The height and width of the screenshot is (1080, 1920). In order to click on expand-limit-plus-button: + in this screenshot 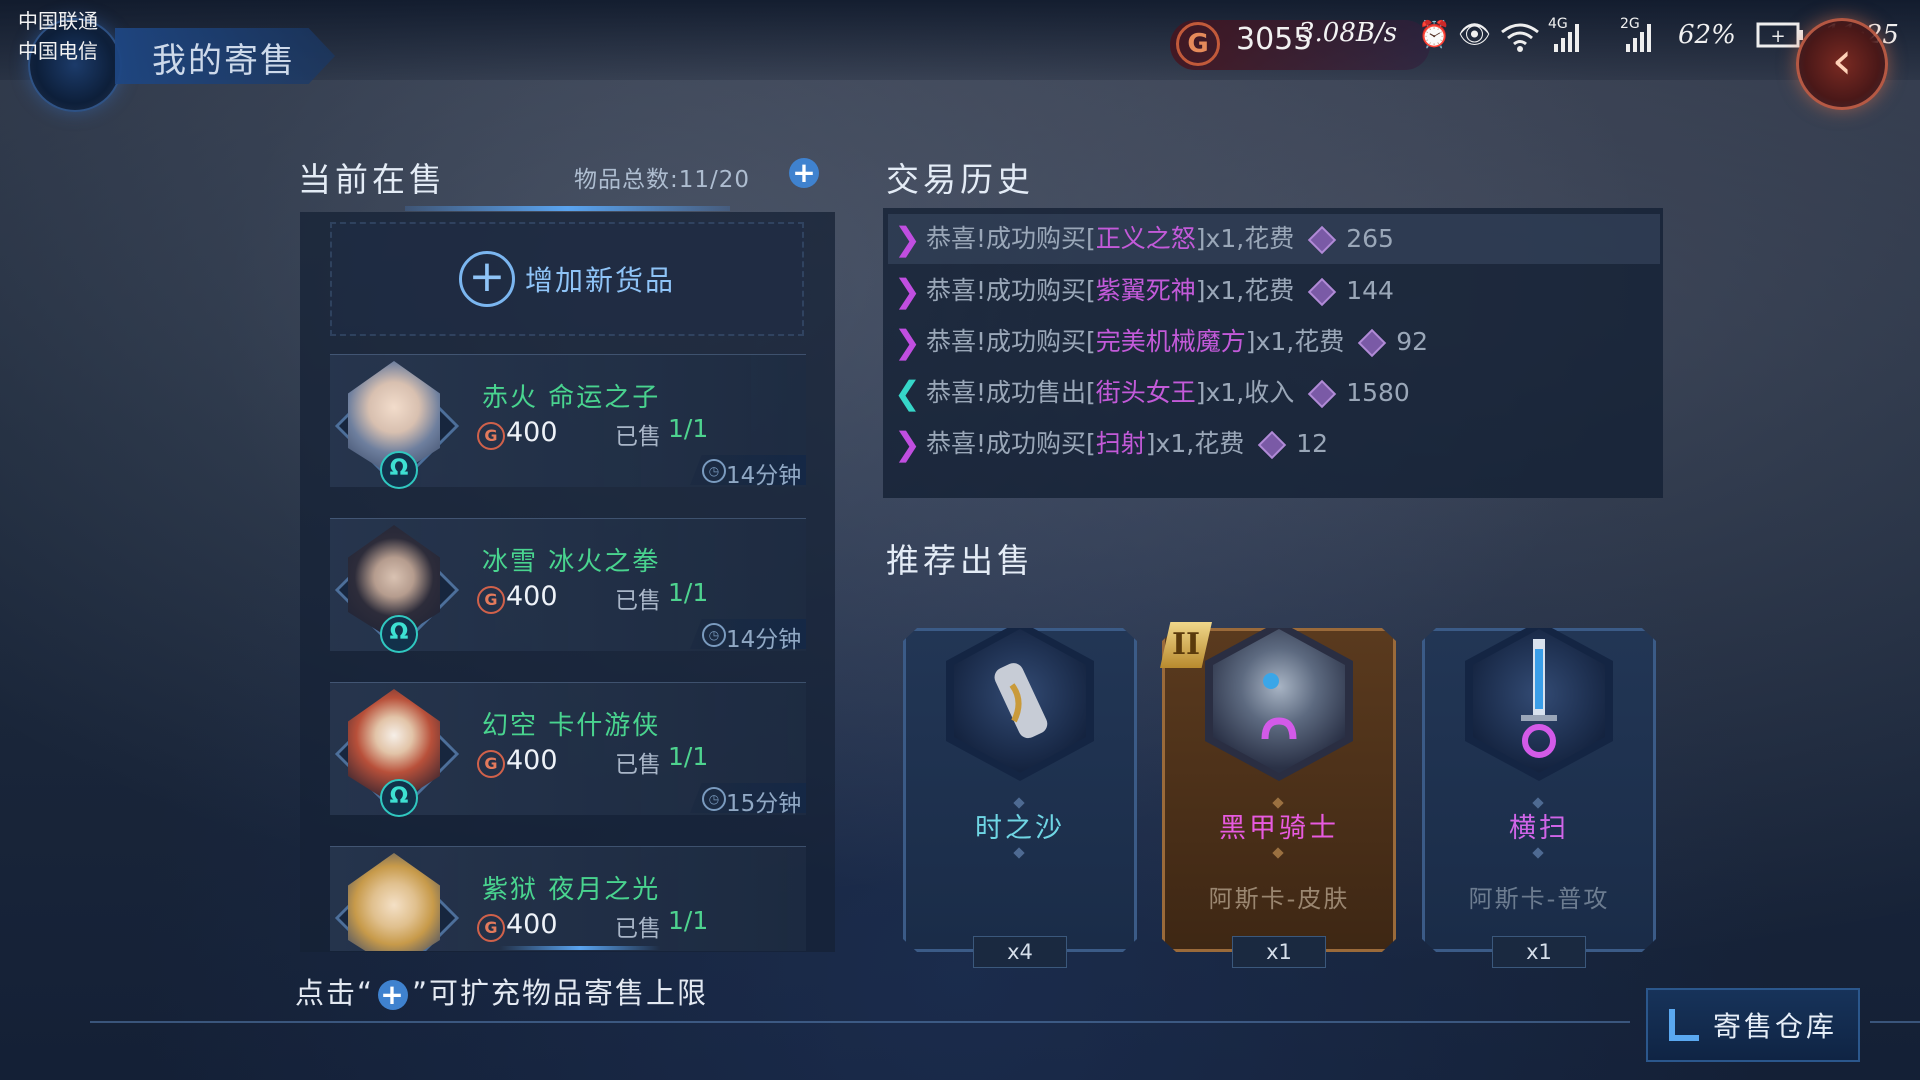, I will do `click(804, 173)`.